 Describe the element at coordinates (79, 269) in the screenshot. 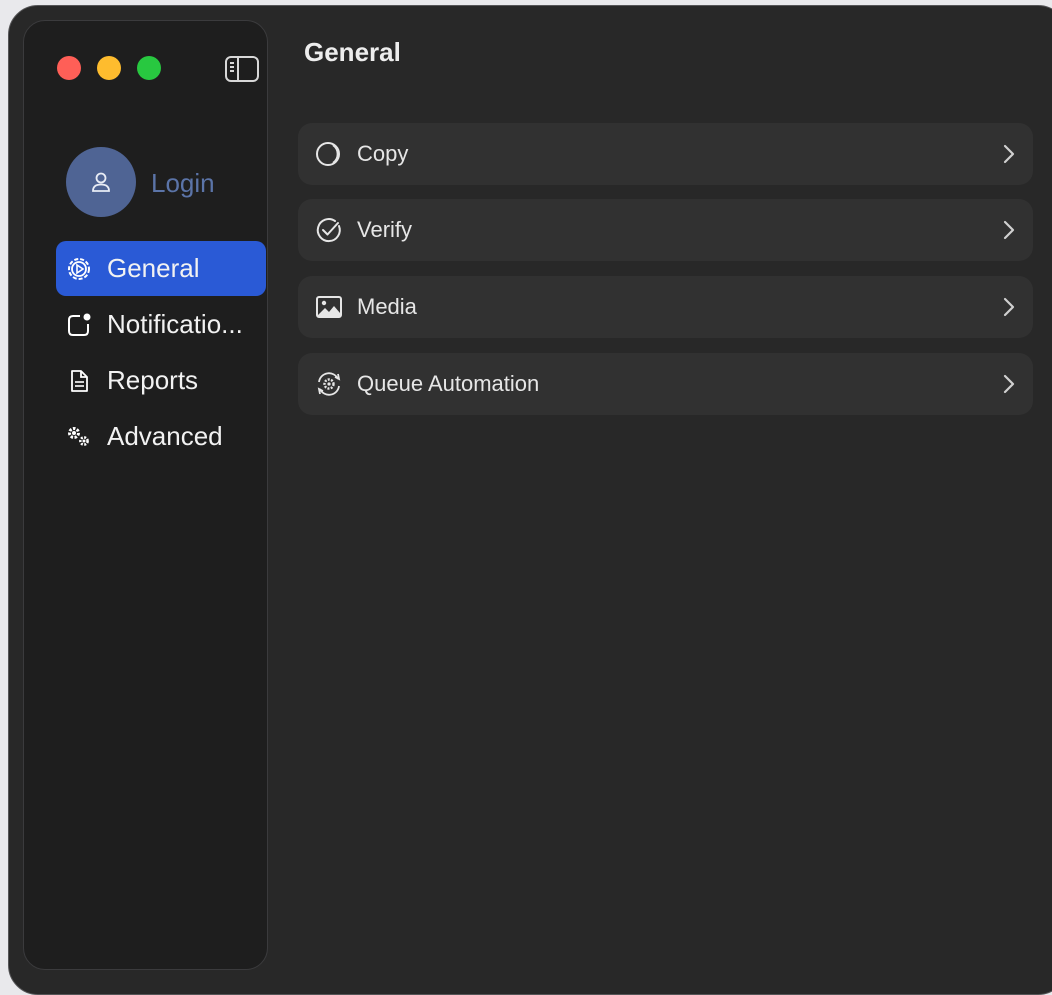

I see `gear-icon` at that location.